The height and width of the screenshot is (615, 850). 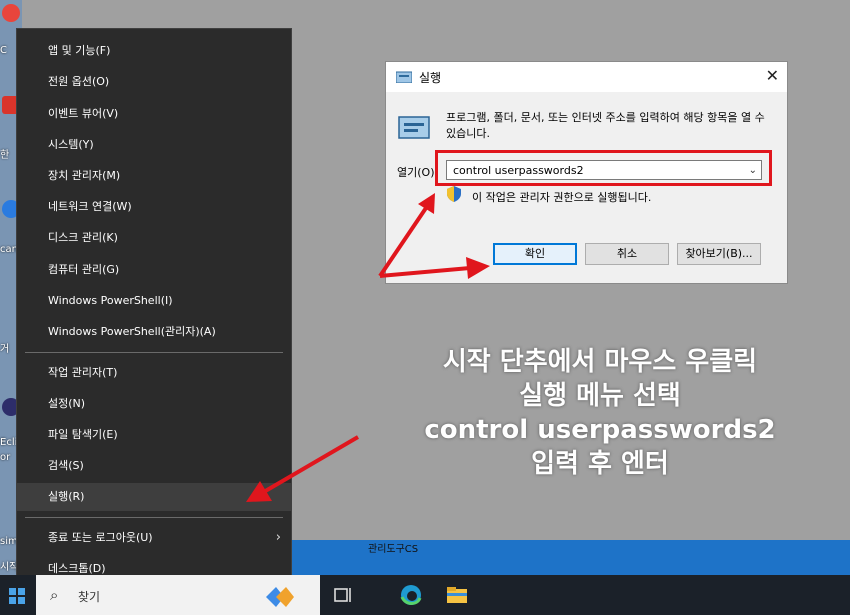 I want to click on close-icon: ✕, so click(x=772, y=75).